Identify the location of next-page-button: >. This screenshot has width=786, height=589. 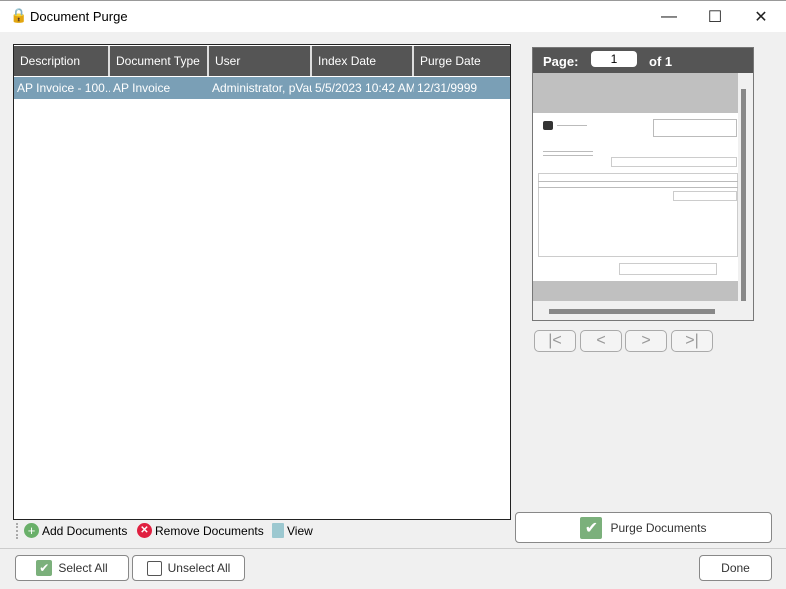
(646, 341).